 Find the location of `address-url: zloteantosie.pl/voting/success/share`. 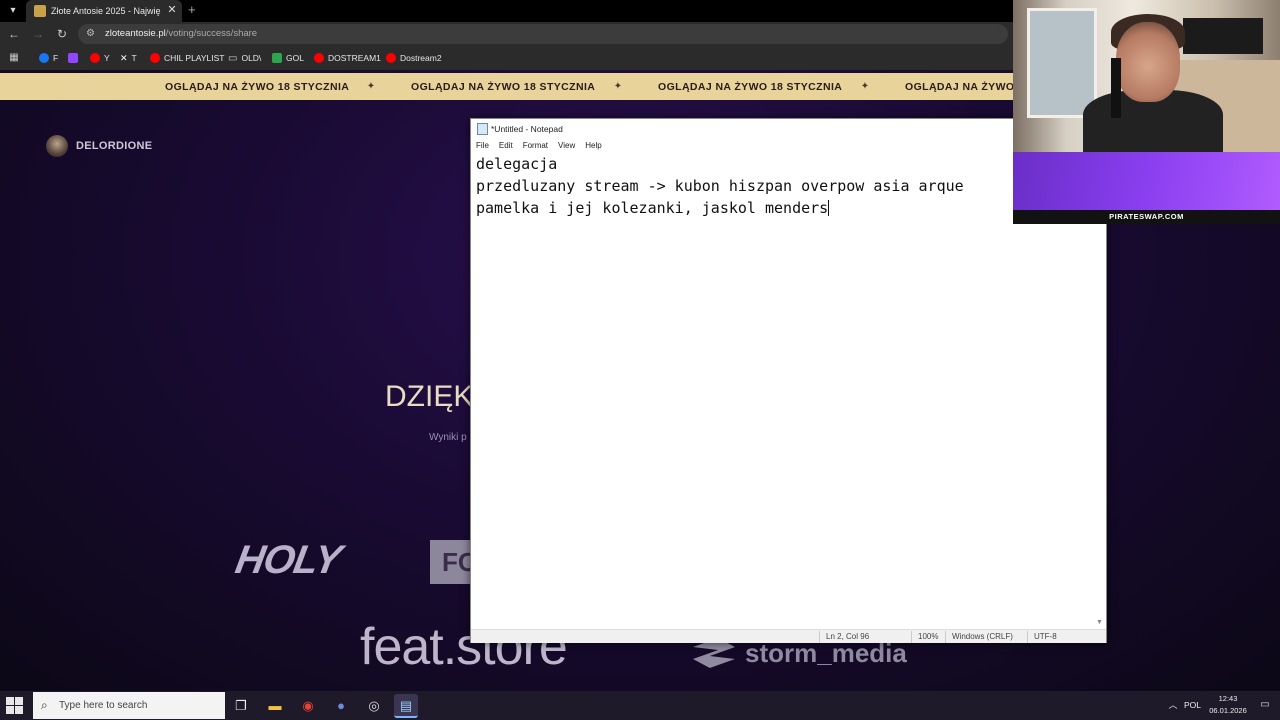

address-url: zloteantosie.pl/voting/success/share is located at coordinates (181, 34).